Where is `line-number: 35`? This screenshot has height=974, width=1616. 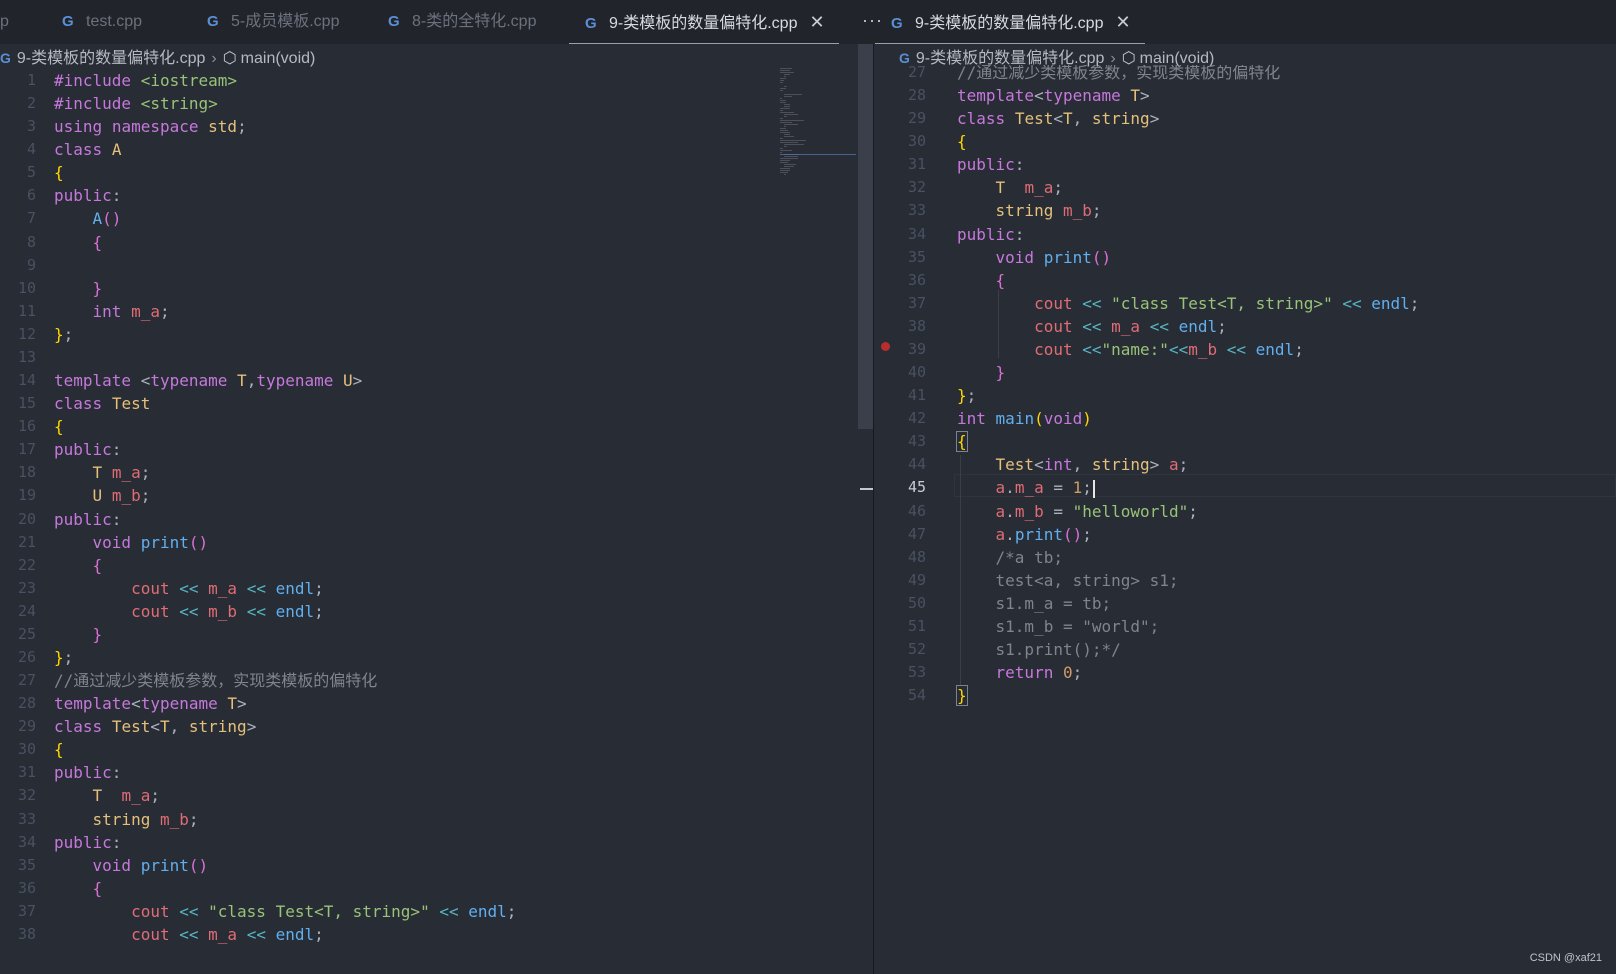 line-number: 35 is located at coordinates (18, 865).